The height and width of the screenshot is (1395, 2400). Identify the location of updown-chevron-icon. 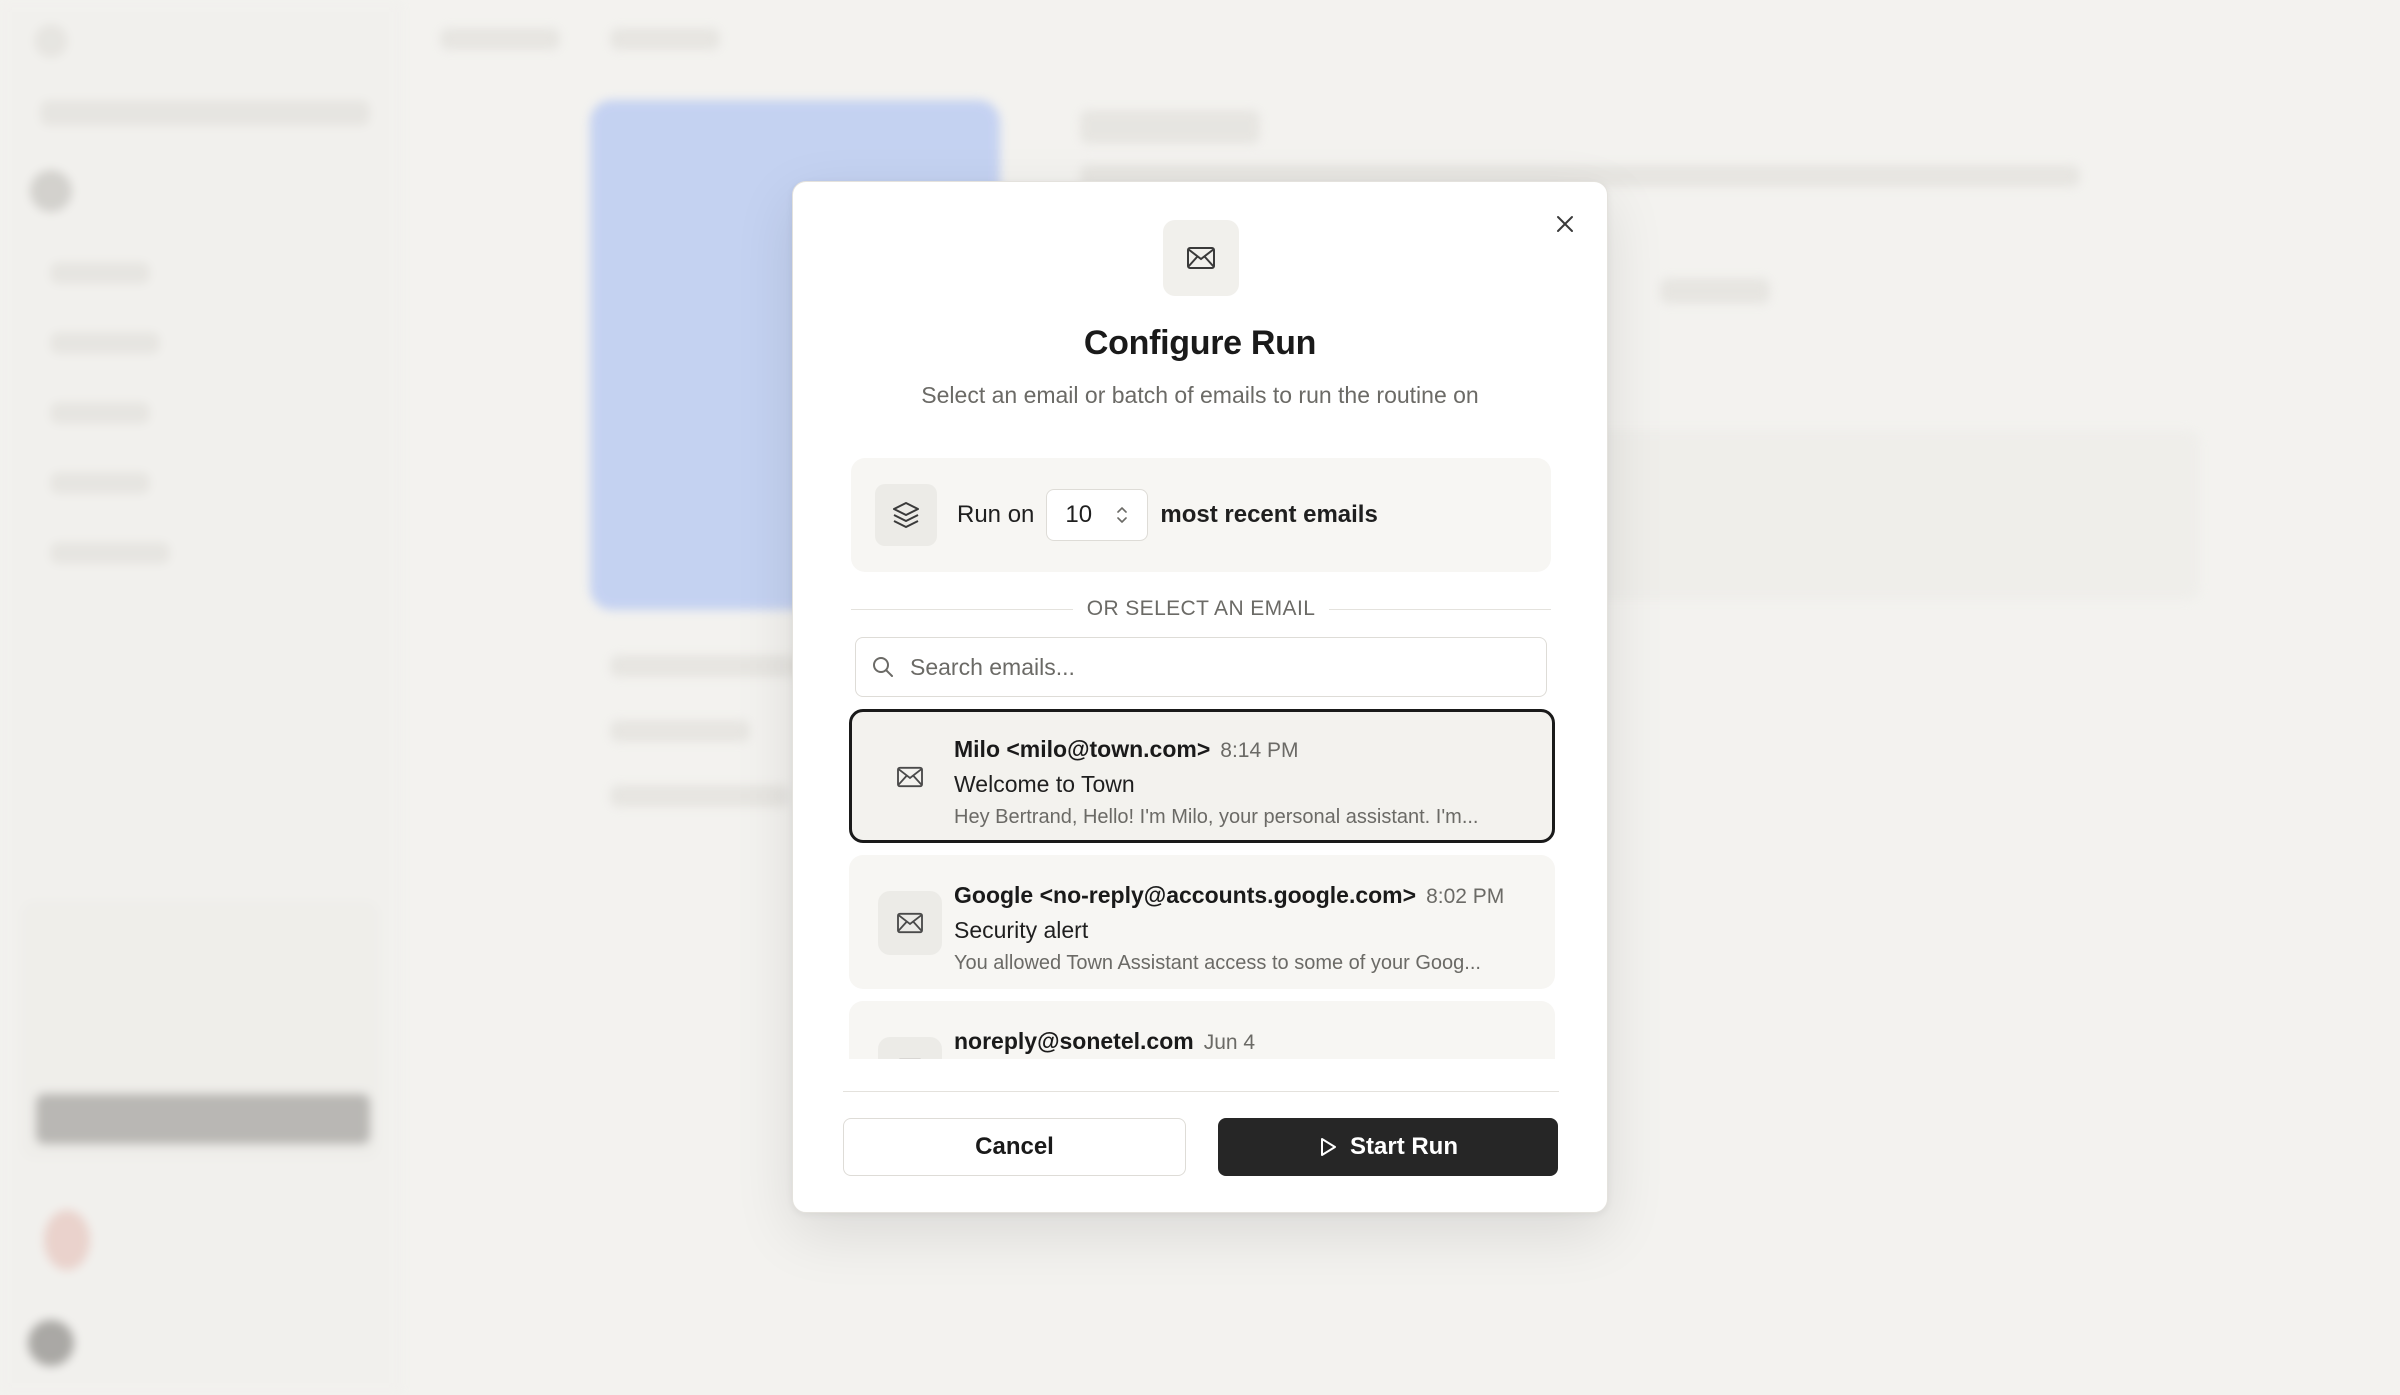
(1122, 515).